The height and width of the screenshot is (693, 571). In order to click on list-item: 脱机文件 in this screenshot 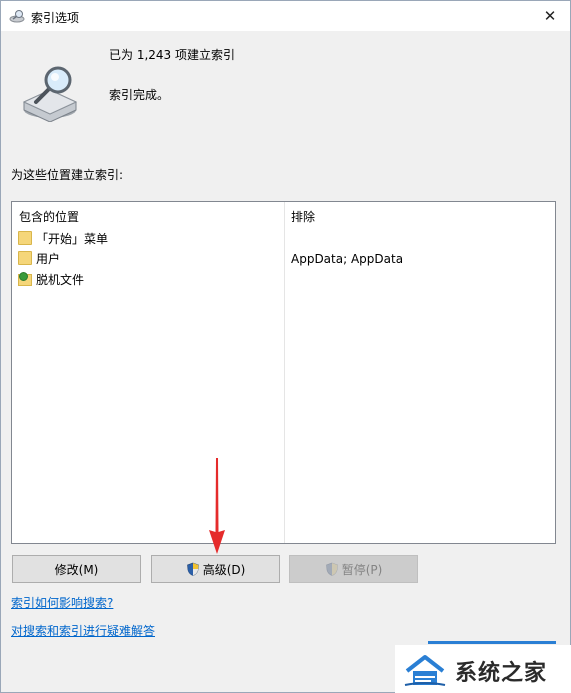, I will do `click(148, 279)`.